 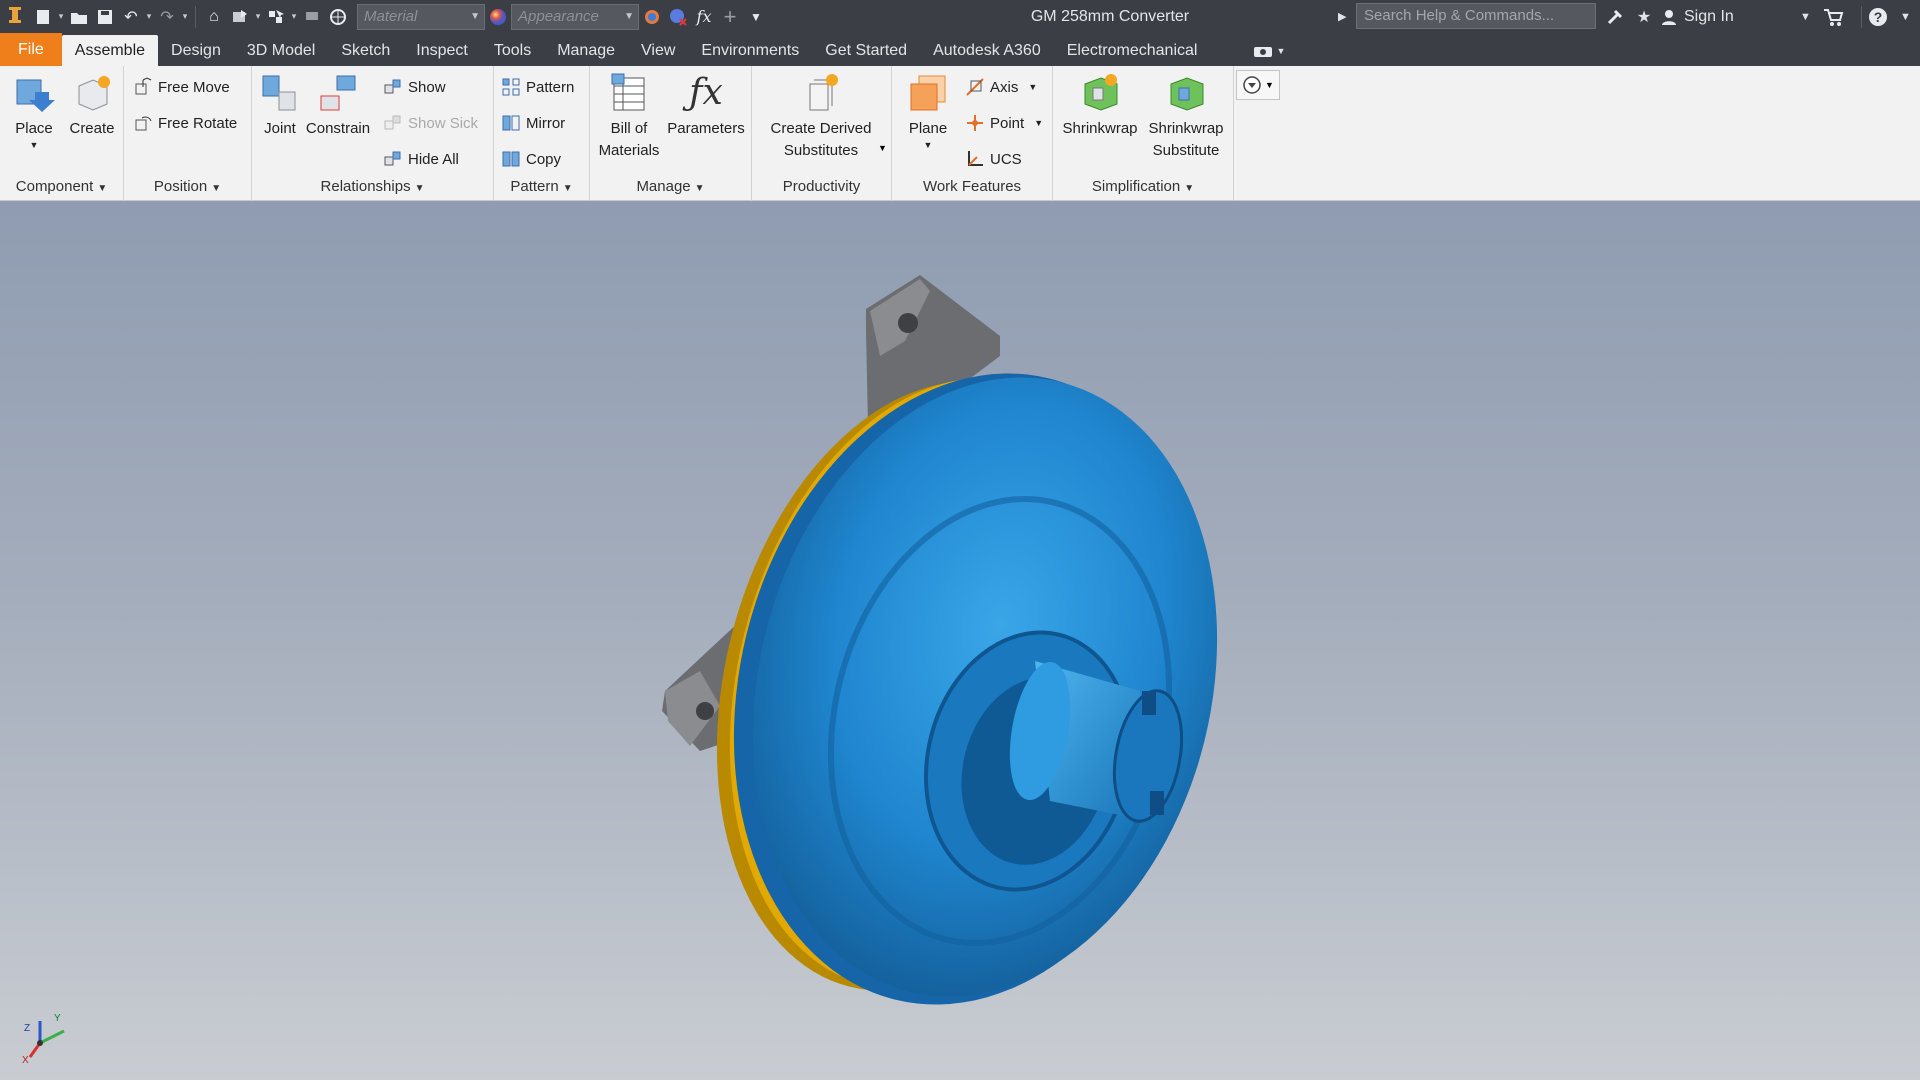 What do you see at coordinates (670, 187) in the screenshot?
I see `panel-title-manage: Manage ▼` at bounding box center [670, 187].